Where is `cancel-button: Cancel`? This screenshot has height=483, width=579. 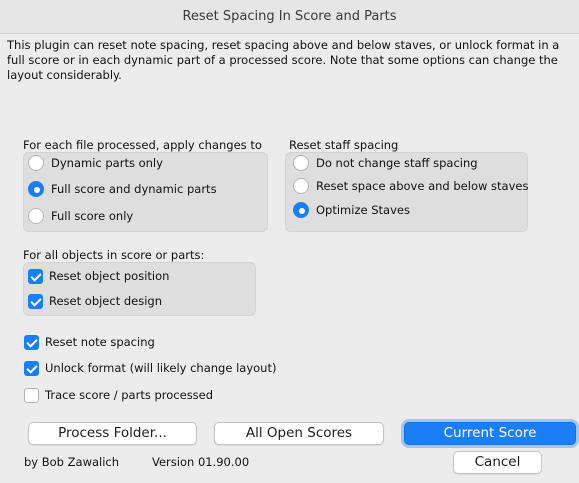 cancel-button: Cancel is located at coordinates (497, 462).